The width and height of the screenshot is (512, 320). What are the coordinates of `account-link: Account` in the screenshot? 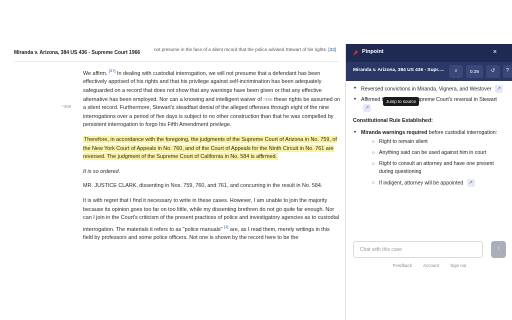 It's located at (431, 265).